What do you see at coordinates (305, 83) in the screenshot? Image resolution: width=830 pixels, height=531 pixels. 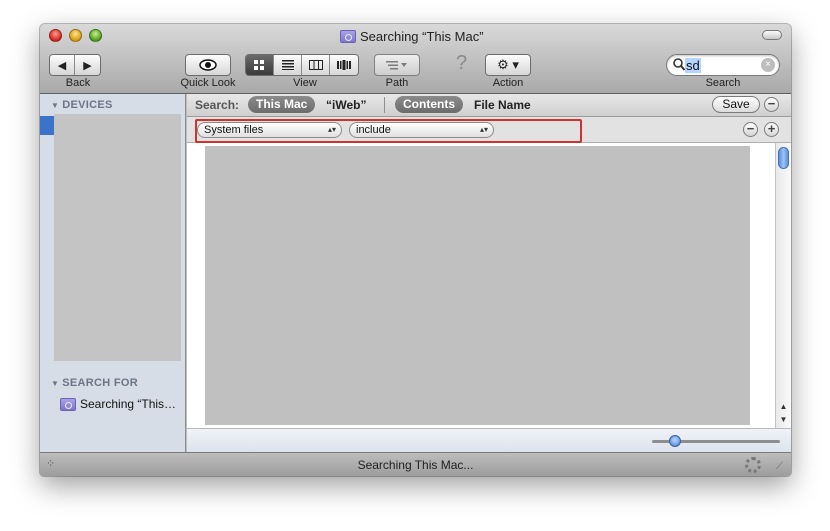 I see `view-label: View` at bounding box center [305, 83].